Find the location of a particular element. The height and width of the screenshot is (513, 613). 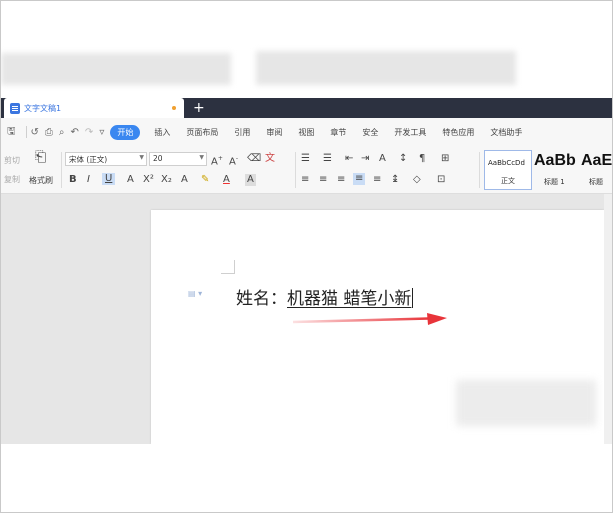

print-icon: ⎙ is located at coordinates (49, 132).